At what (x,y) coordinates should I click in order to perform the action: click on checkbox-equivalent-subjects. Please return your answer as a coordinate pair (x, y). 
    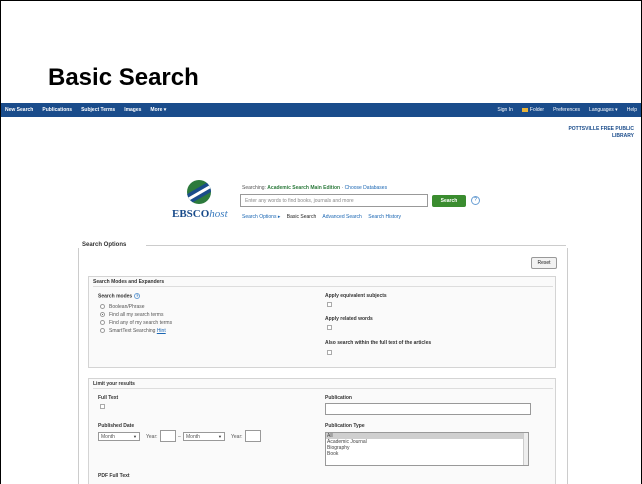
    Looking at the image, I should click on (329, 304).